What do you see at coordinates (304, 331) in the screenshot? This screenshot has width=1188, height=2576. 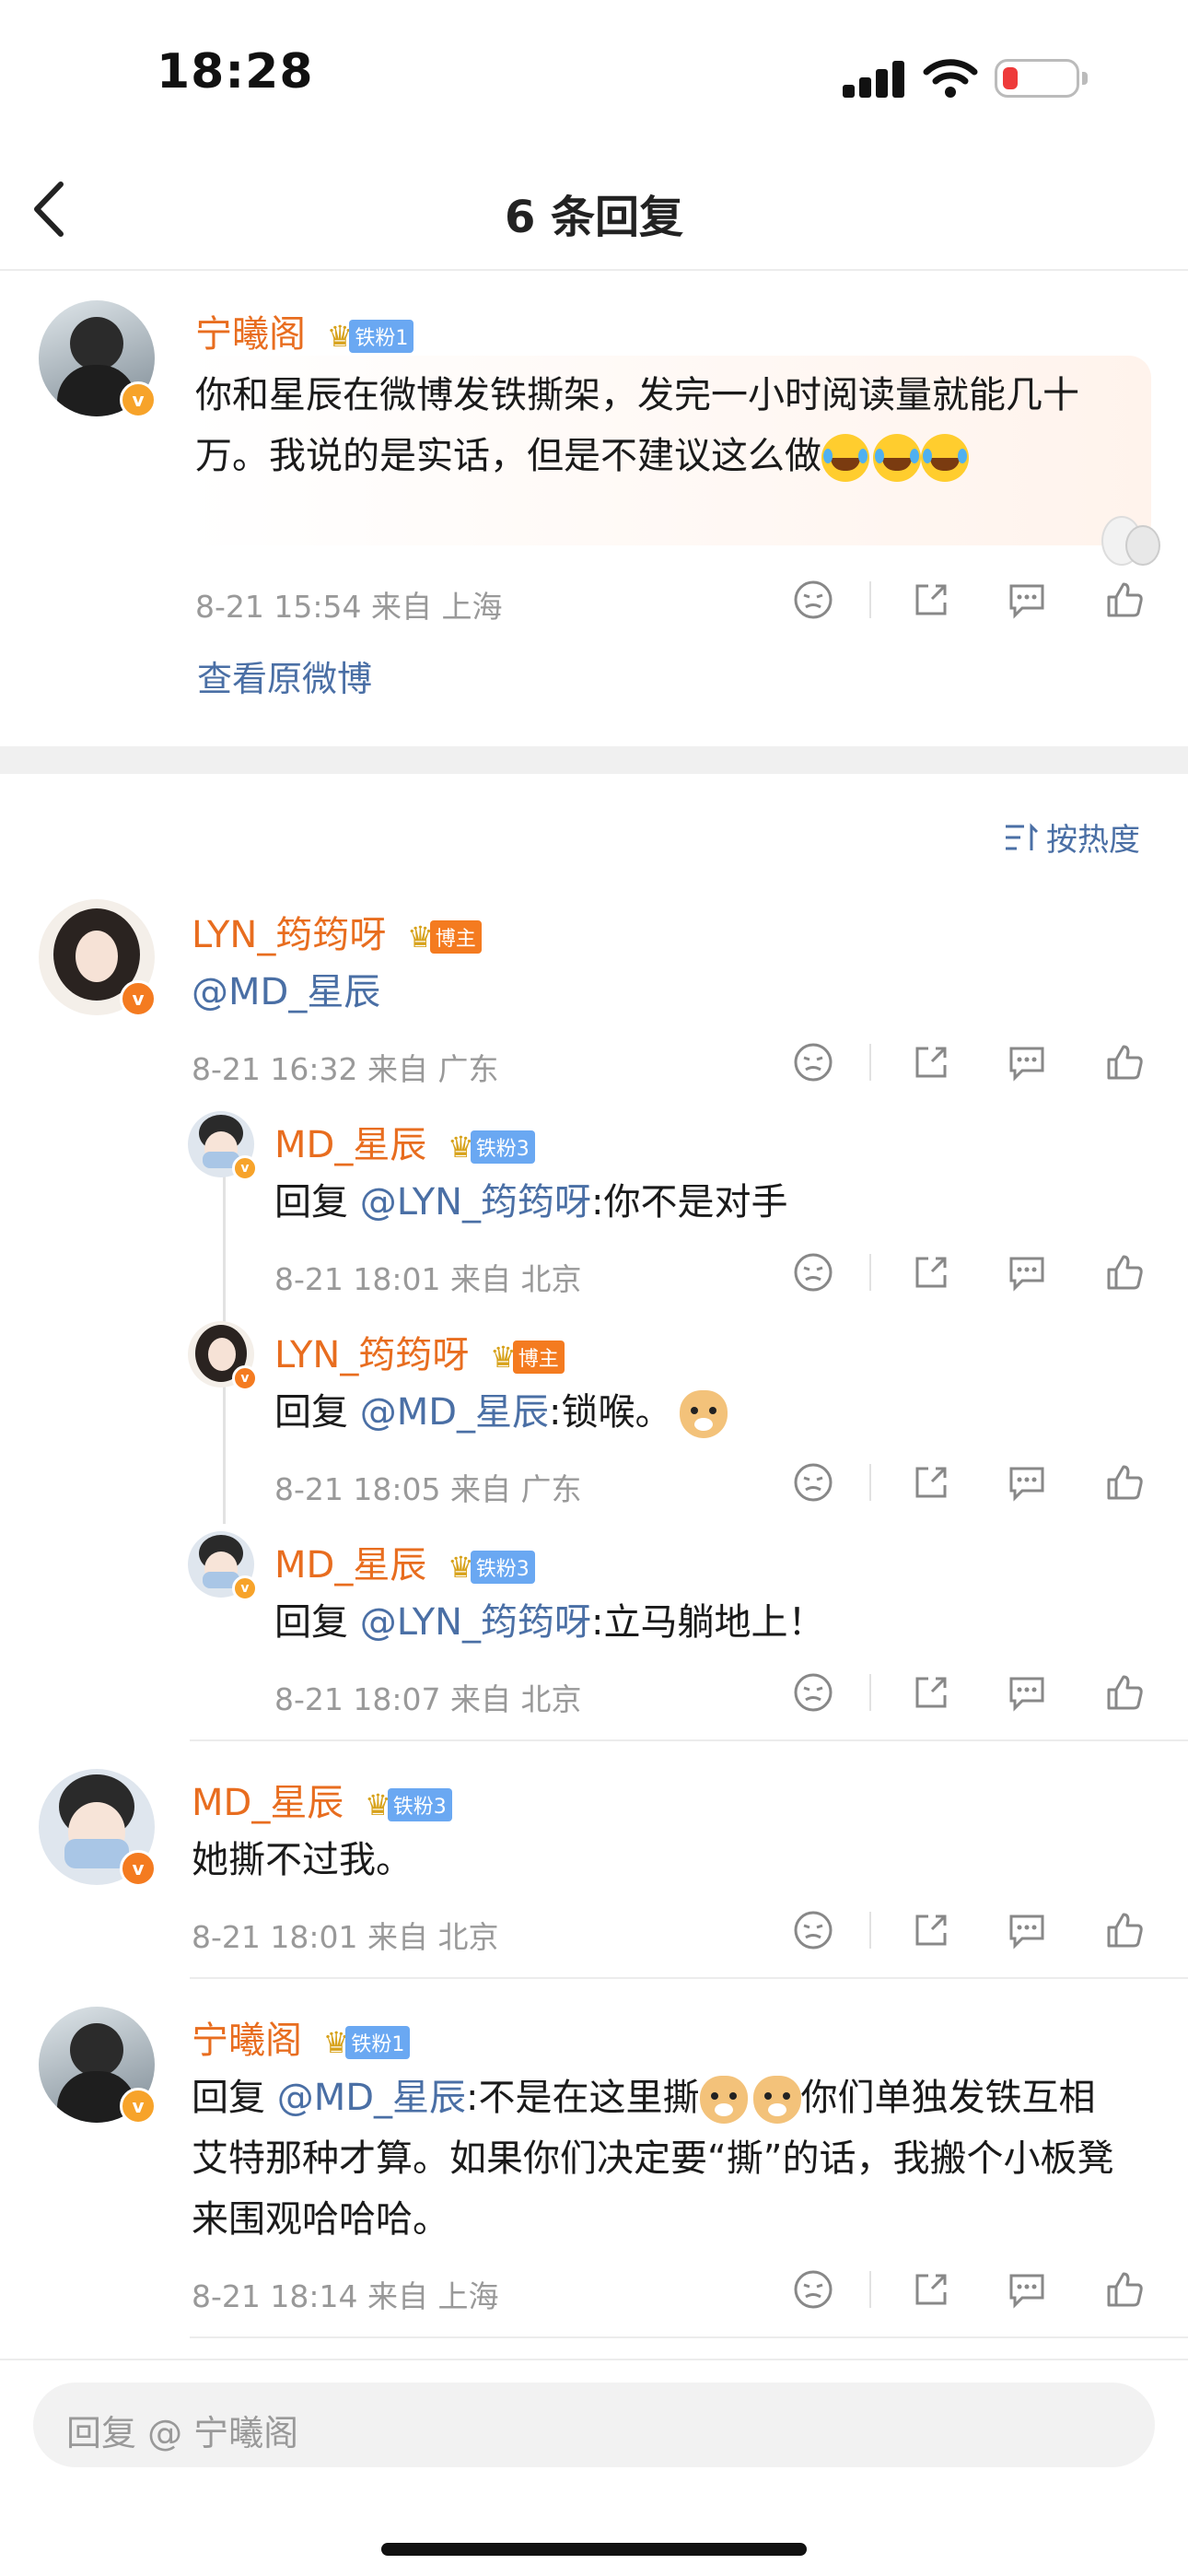 I see `comment-author: 宁曦阁 ♛ 铁粉1` at bounding box center [304, 331].